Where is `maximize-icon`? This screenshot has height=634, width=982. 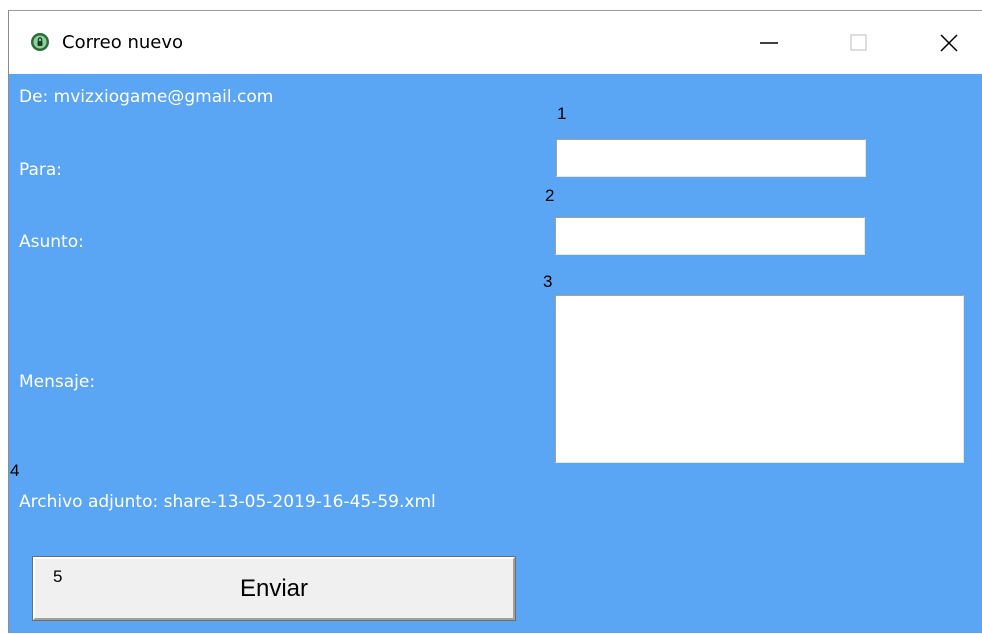
maximize-icon is located at coordinates (858, 42).